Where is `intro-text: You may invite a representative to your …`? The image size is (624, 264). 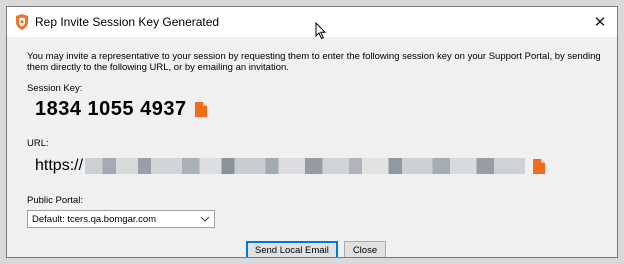 intro-text: You may invite a representative to your … is located at coordinates (314, 62).